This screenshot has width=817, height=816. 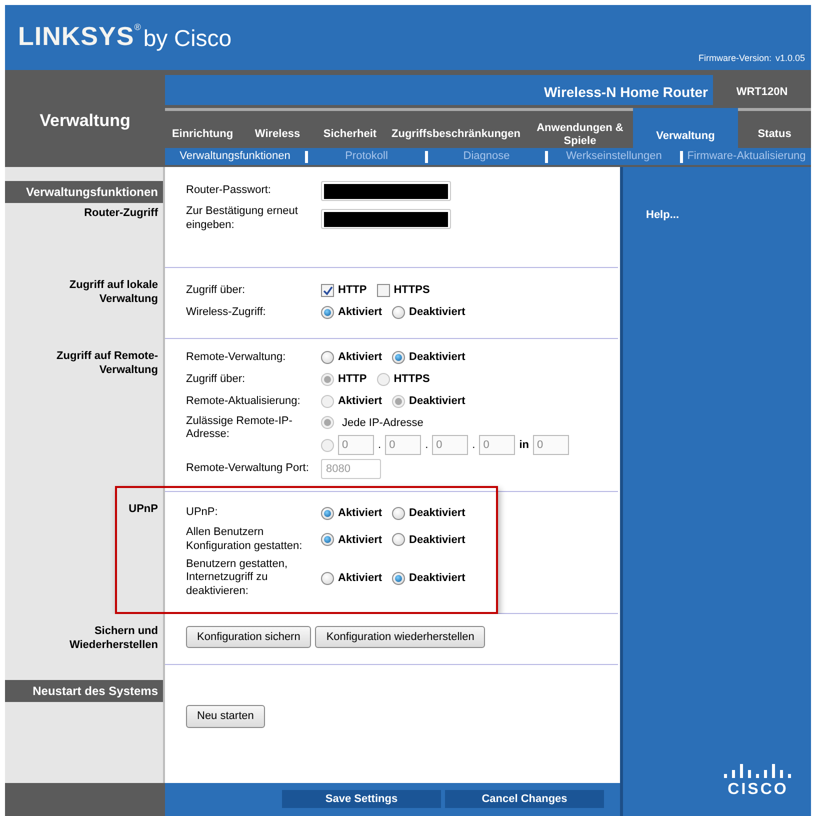 I want to click on field-label: Remote-Aktualisierung:, so click(x=244, y=401).